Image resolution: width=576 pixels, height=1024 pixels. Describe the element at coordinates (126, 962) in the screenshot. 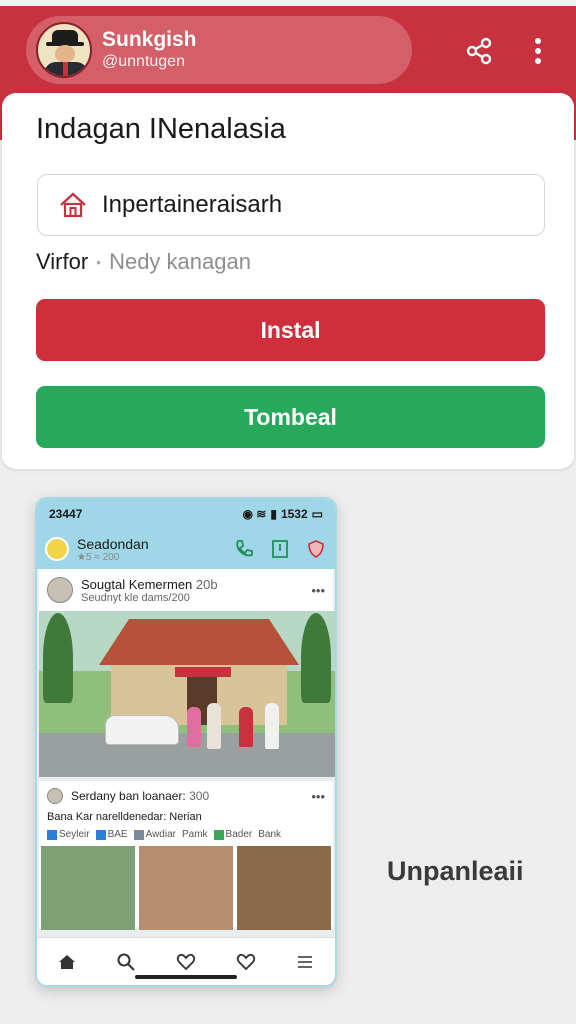

I see `search-icon` at that location.